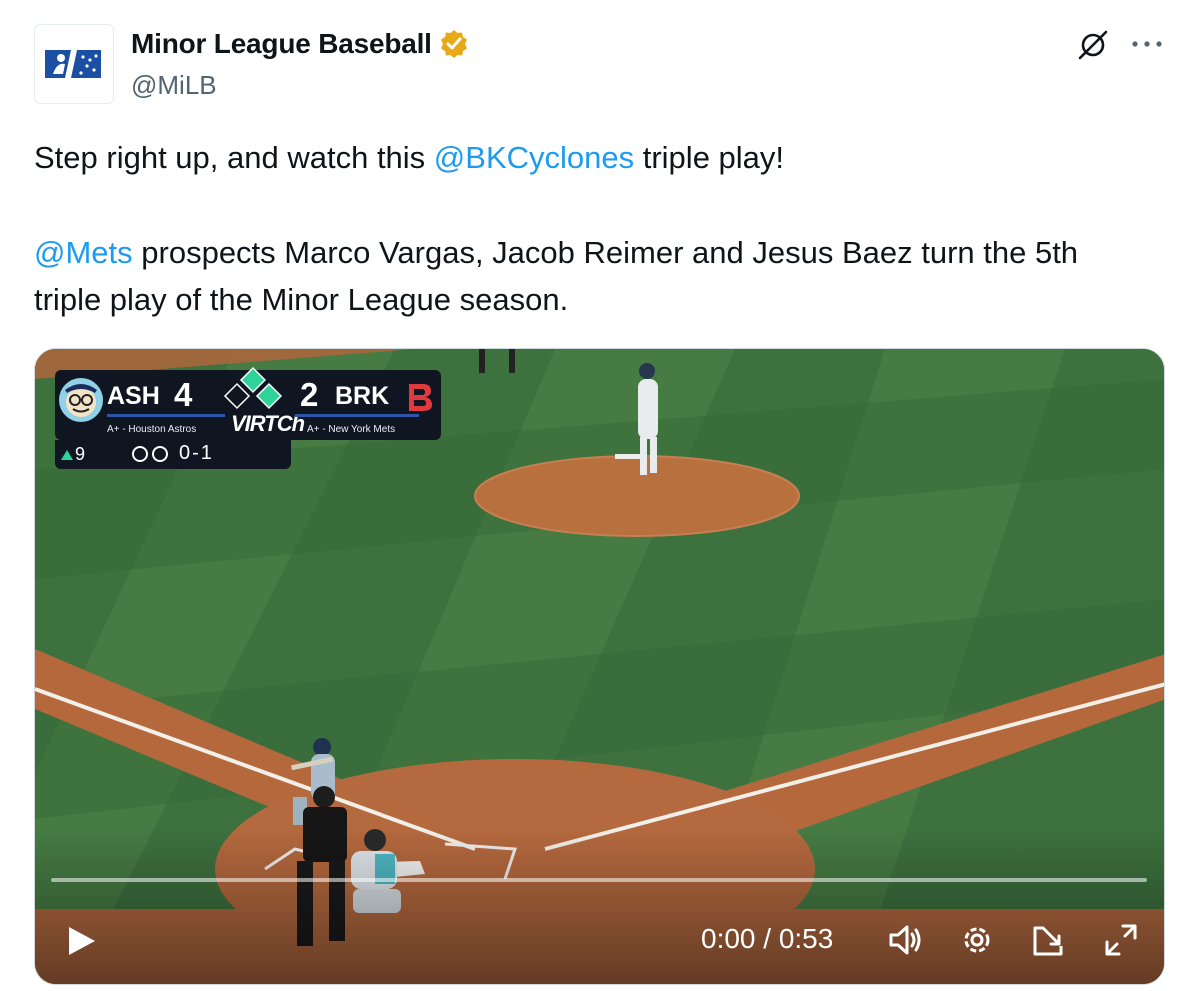  I want to click on more-icon, so click(1147, 44).